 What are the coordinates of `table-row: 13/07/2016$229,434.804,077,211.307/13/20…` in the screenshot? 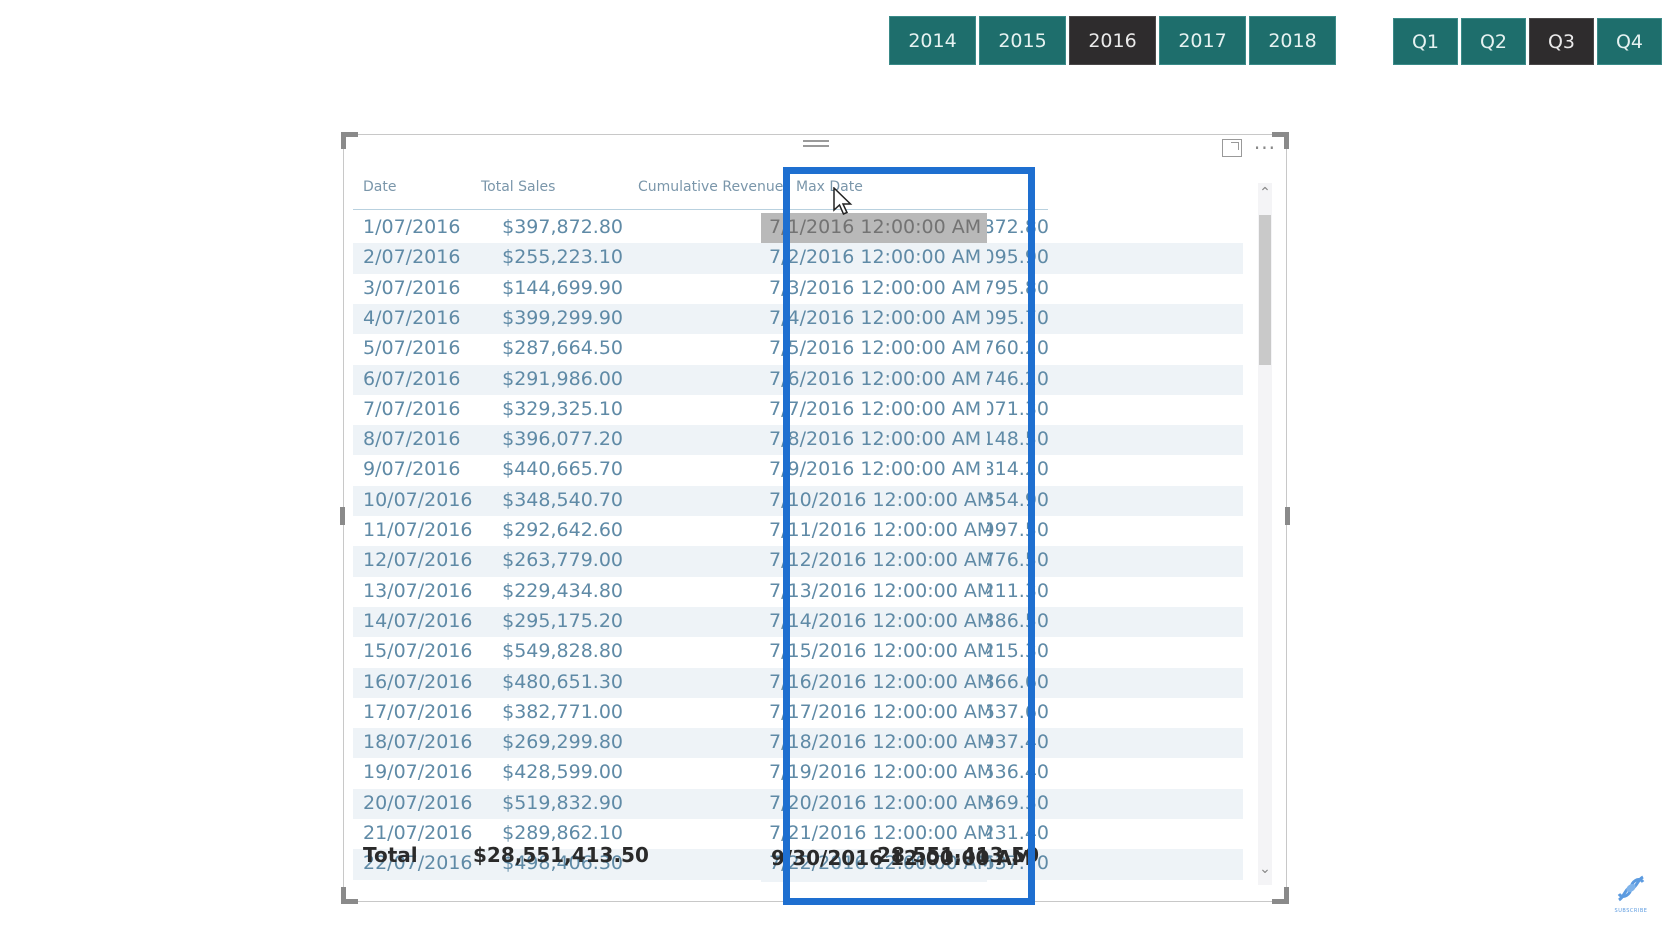 It's located at (798, 593).